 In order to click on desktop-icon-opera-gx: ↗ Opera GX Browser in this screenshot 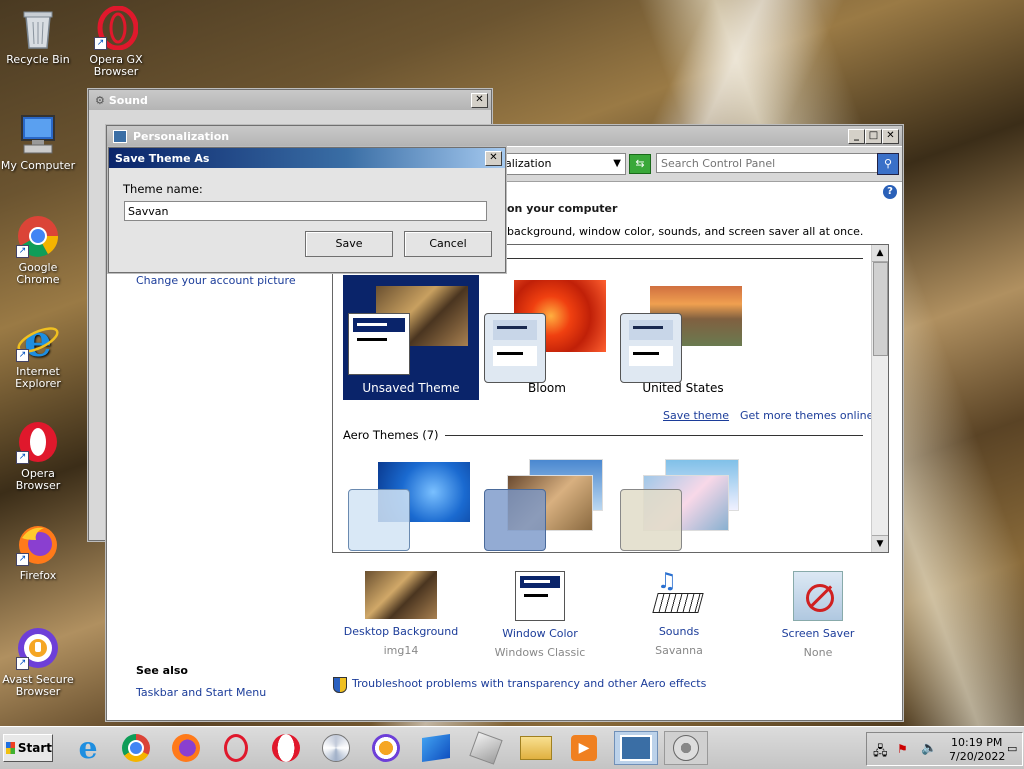, I will do `click(116, 41)`.